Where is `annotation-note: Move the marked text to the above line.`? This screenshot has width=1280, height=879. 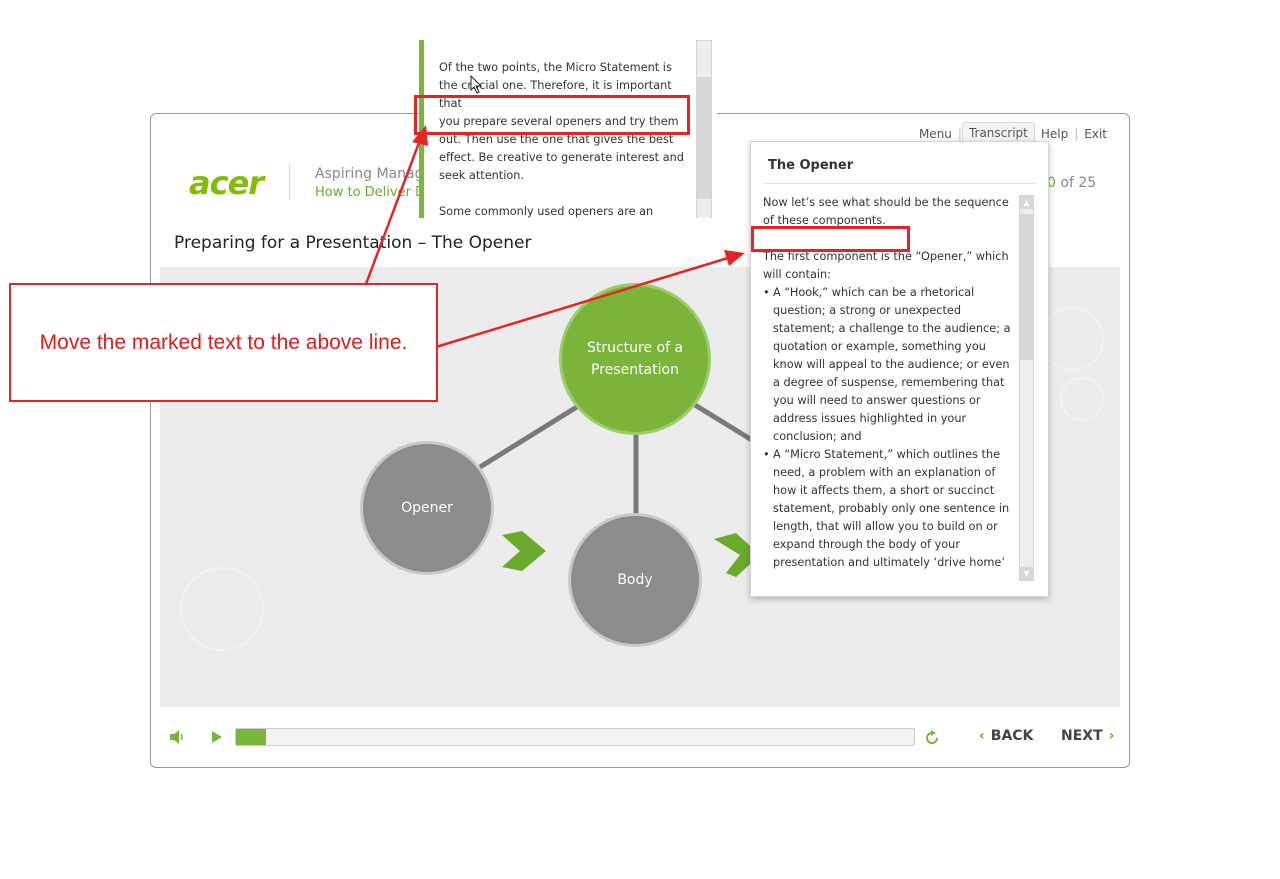 annotation-note: Move the marked text to the above line. is located at coordinates (223, 342).